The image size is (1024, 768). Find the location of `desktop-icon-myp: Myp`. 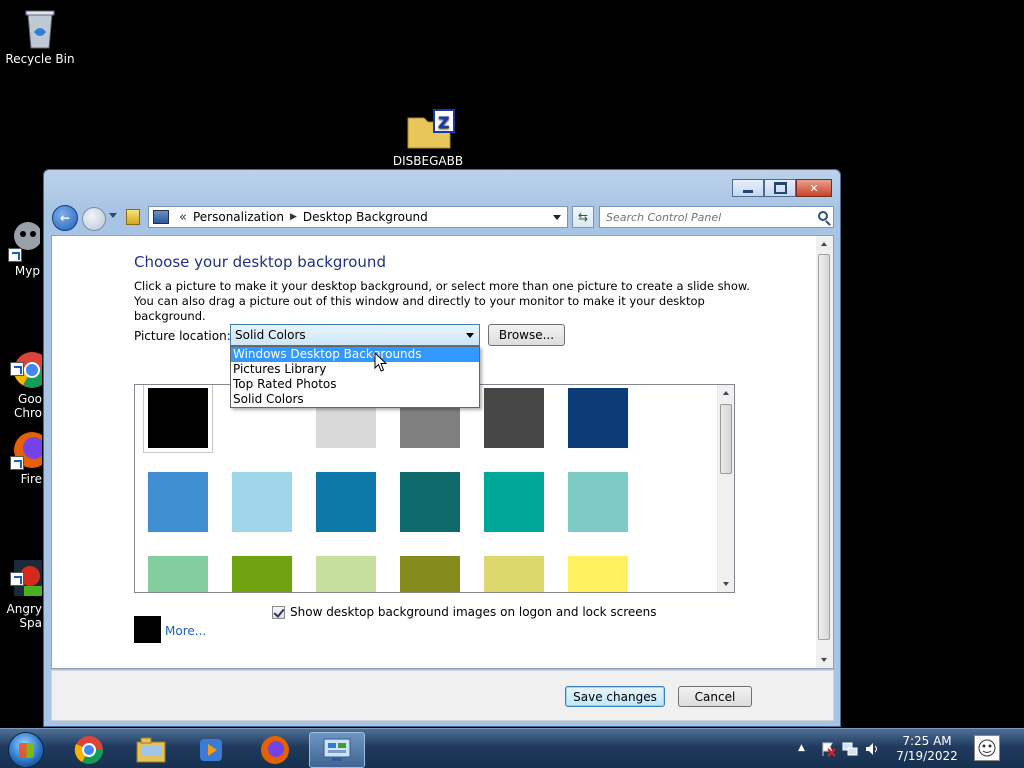

desktop-icon-myp: Myp is located at coordinates (20, 248).